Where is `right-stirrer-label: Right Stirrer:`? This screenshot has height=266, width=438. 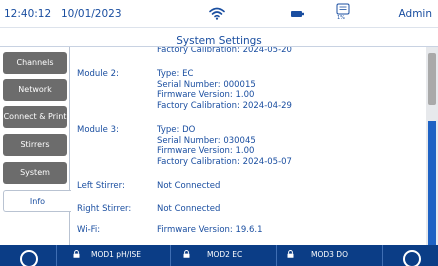 right-stirrer-label: Right Stirrer: is located at coordinates (104, 209).